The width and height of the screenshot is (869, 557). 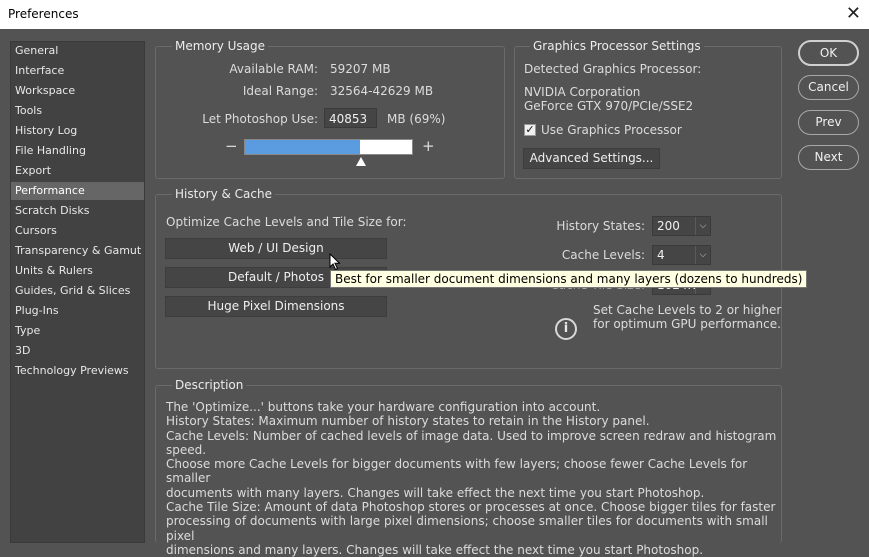 What do you see at coordinates (77, 191) in the screenshot?
I see `sidebar-item-performance: Performance` at bounding box center [77, 191].